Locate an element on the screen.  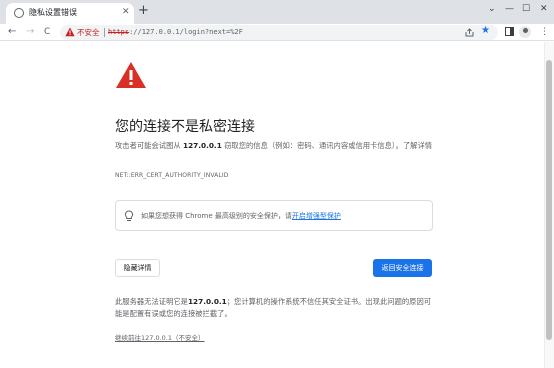
url-scheme: https is located at coordinates (119, 31).